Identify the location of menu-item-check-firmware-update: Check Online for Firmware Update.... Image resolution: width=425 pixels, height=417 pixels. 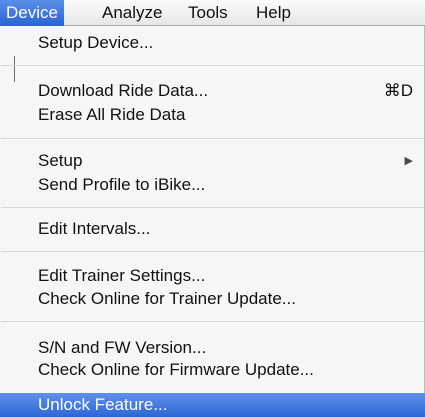
(212, 370).